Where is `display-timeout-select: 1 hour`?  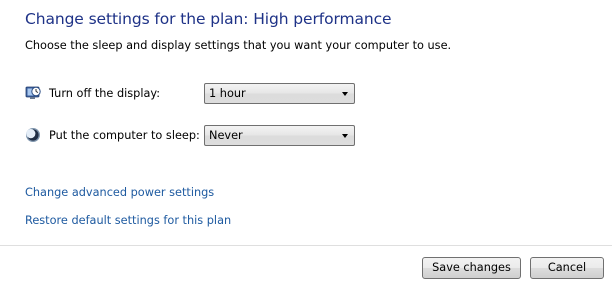 display-timeout-select: 1 hour is located at coordinates (279, 93).